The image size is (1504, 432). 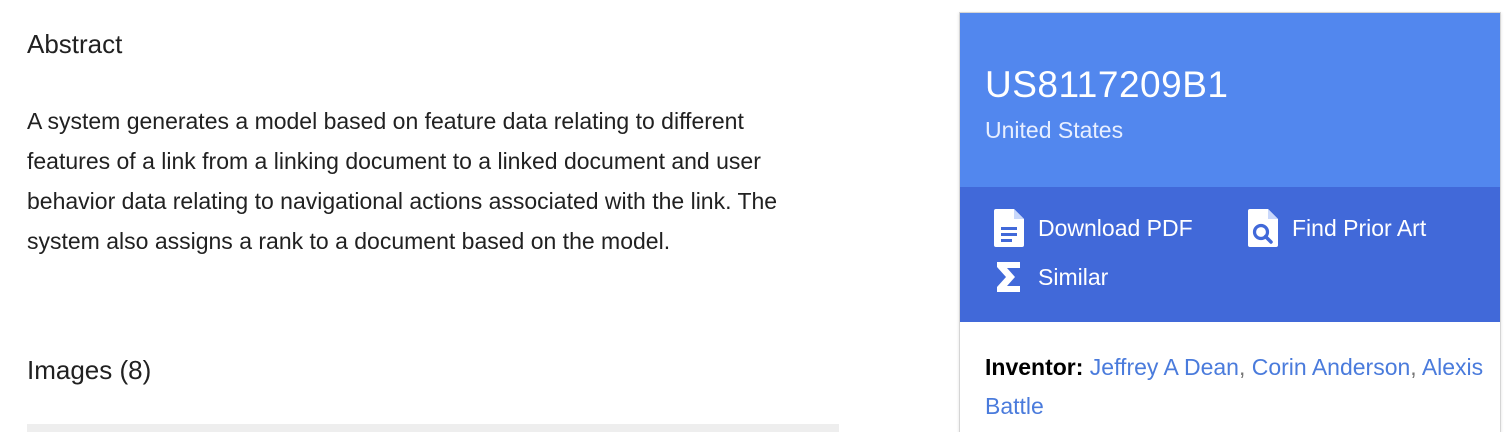 I want to click on inventor-link: Corin Anderson, so click(x=1331, y=367).